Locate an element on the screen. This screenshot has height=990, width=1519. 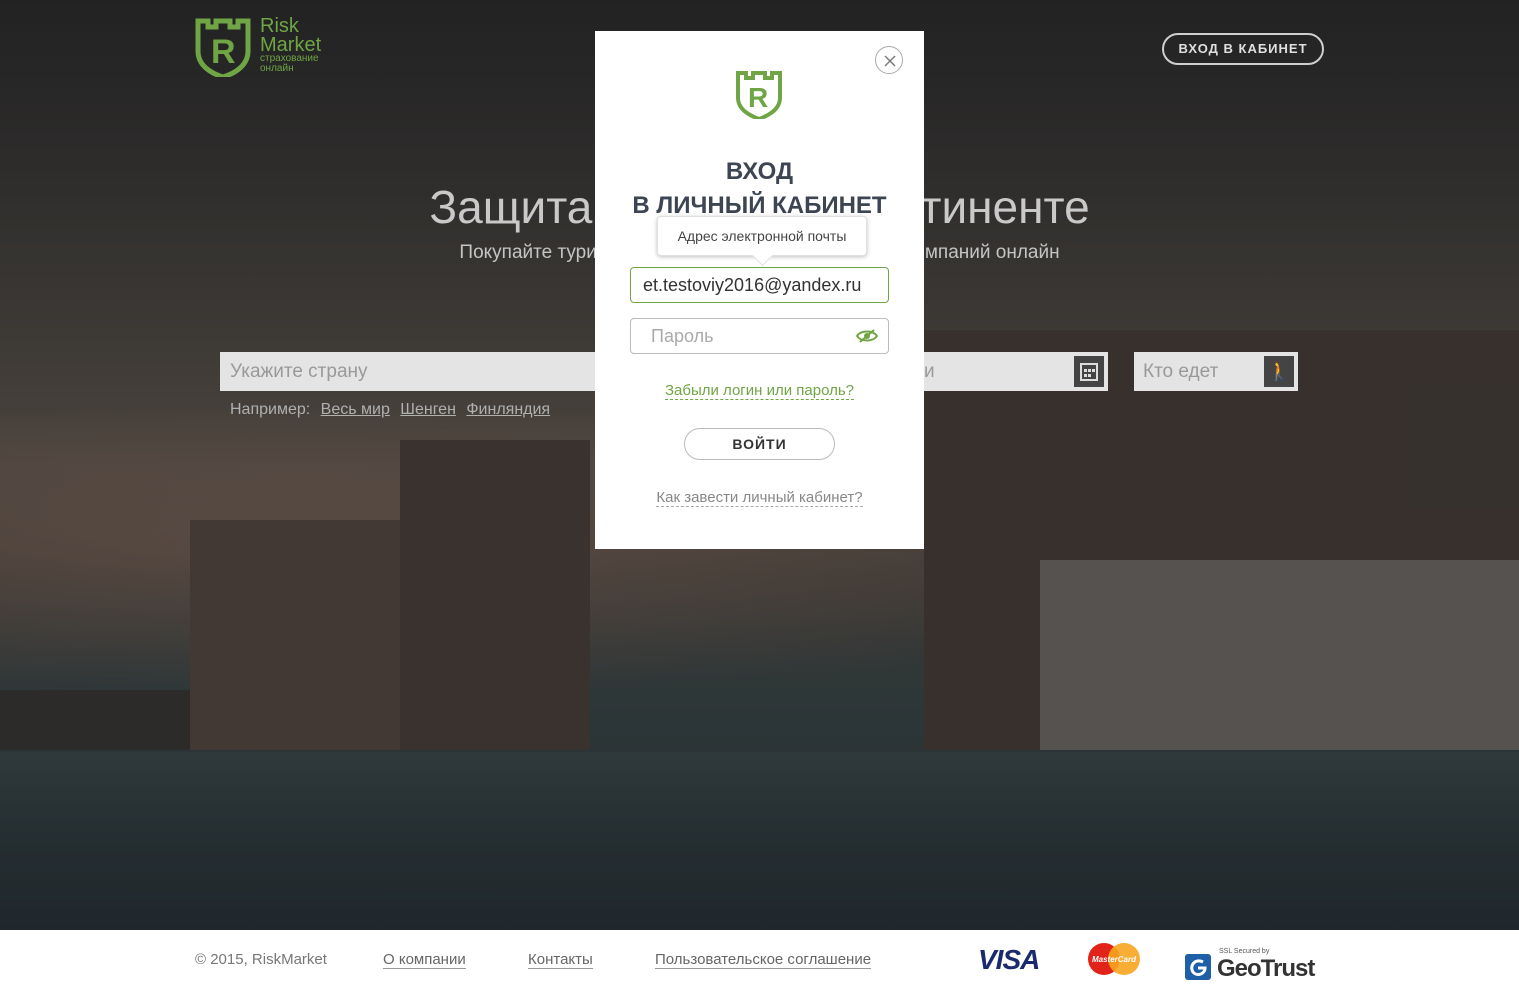
howto-link: Как завести личный кабинет? is located at coordinates (759, 498).